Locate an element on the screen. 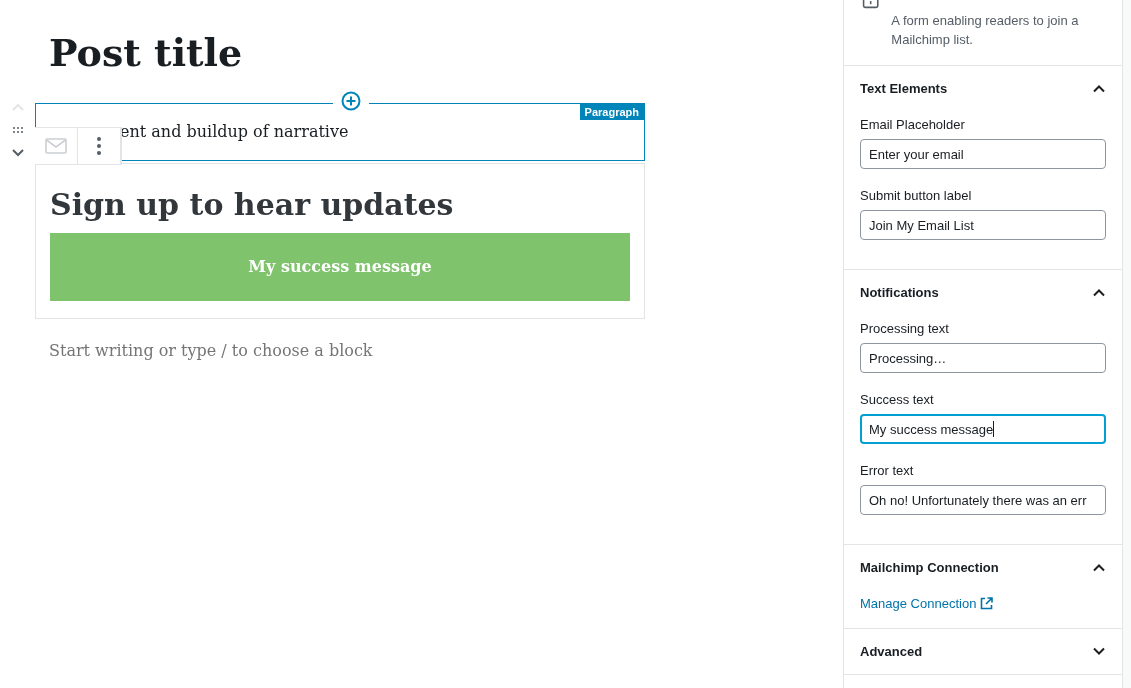 The width and height of the screenshot is (1131, 688). success-message: My success message is located at coordinates (340, 266).